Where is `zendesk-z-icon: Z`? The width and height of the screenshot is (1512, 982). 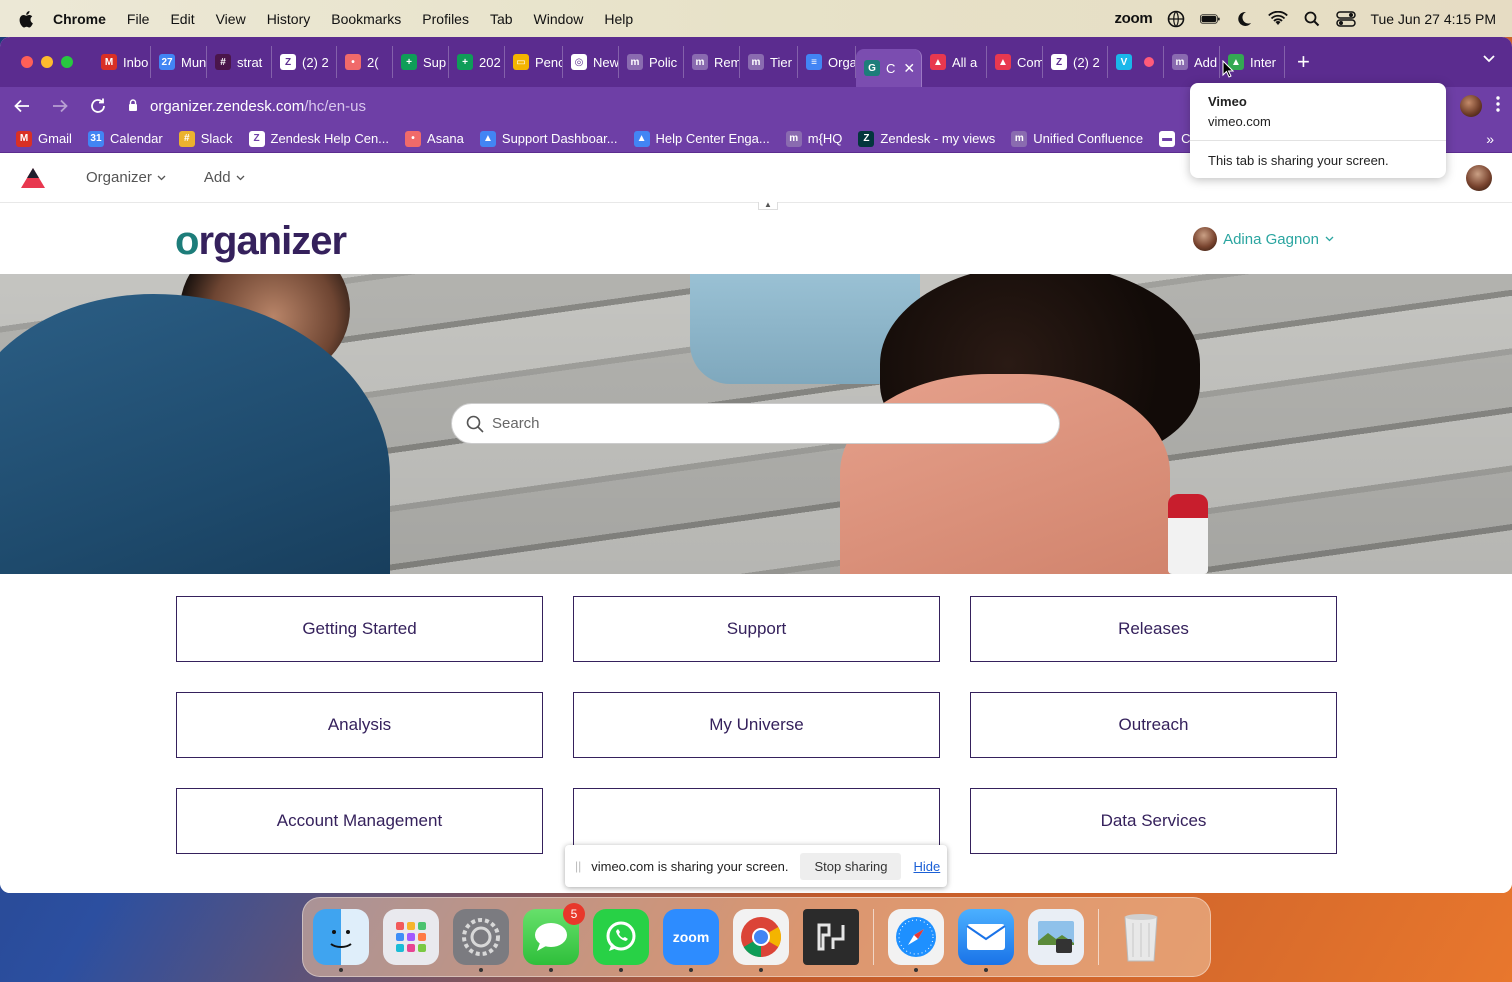 zendesk-z-icon: Z is located at coordinates (866, 138).